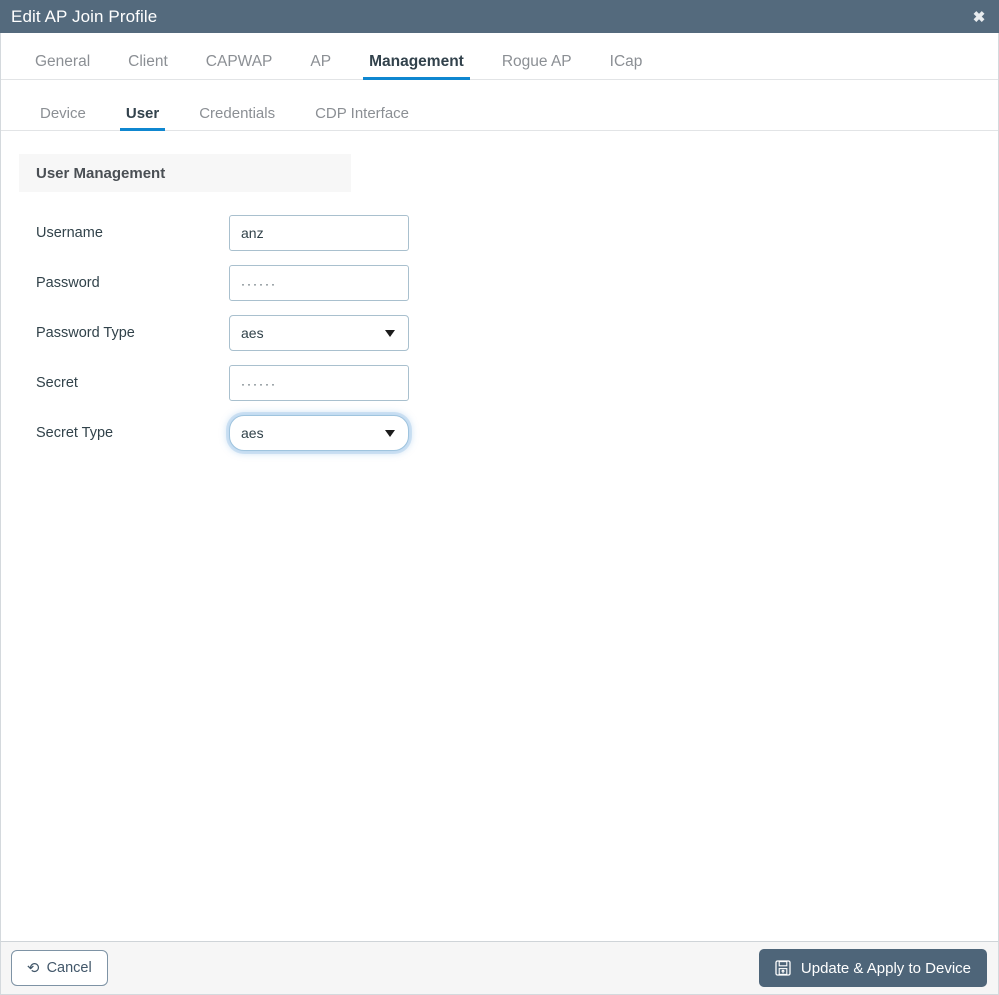  Describe the element at coordinates (517, 333) in the screenshot. I see `form-row-password-type: Password Type aes` at that location.